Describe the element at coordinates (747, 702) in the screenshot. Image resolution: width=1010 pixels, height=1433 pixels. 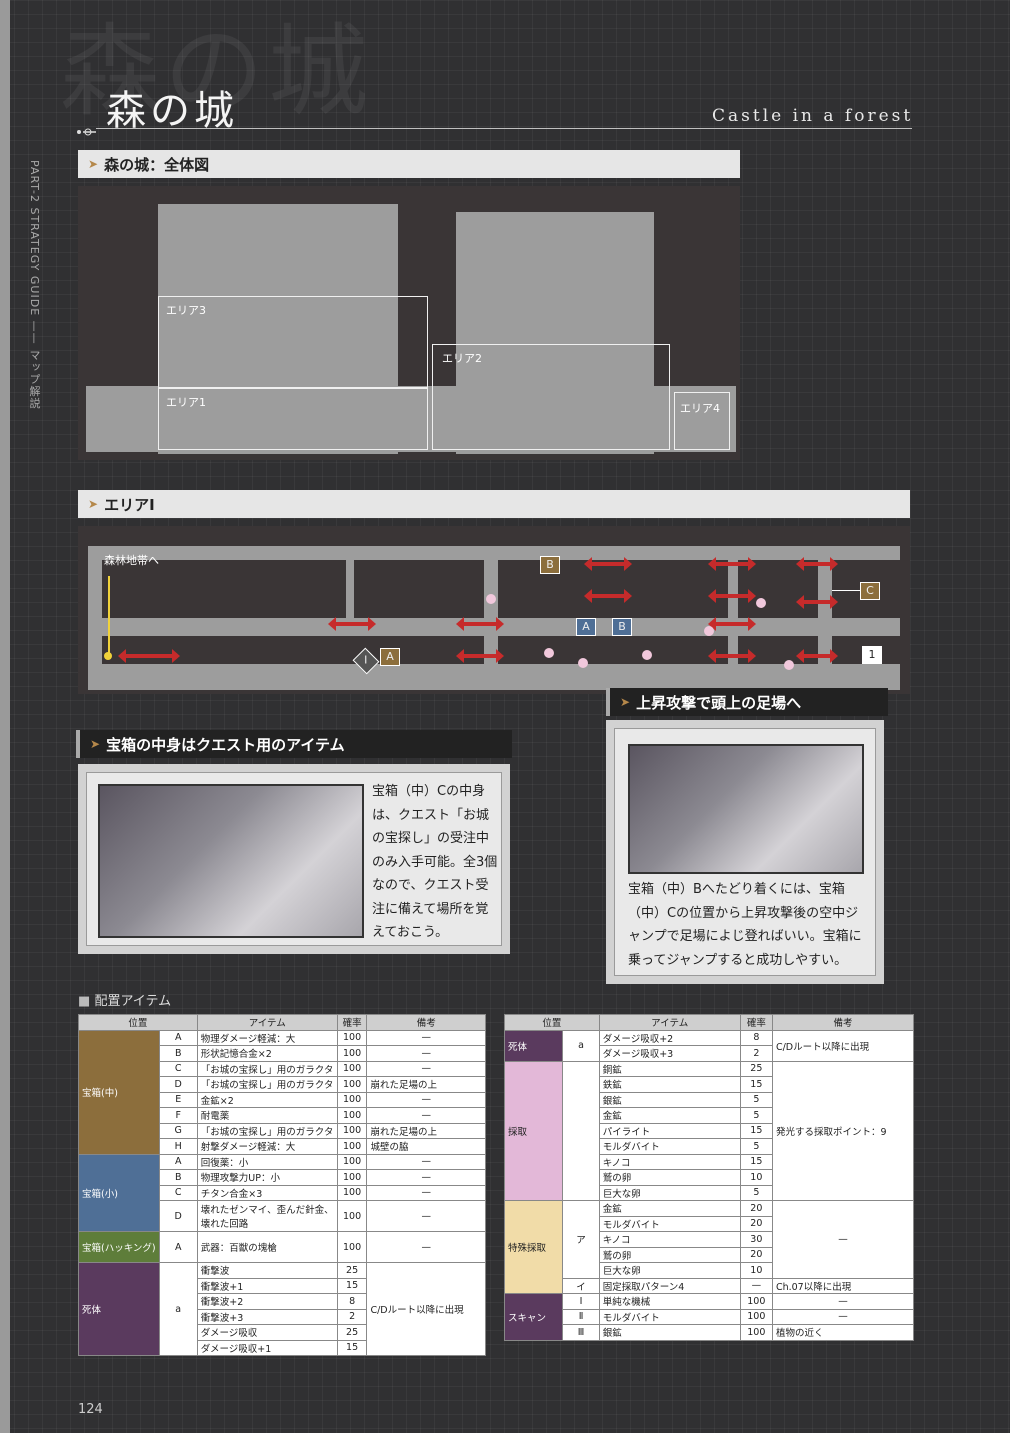
I see `section-jump-header: ➤ 上昇攻撃で頭上の足場へ` at that location.